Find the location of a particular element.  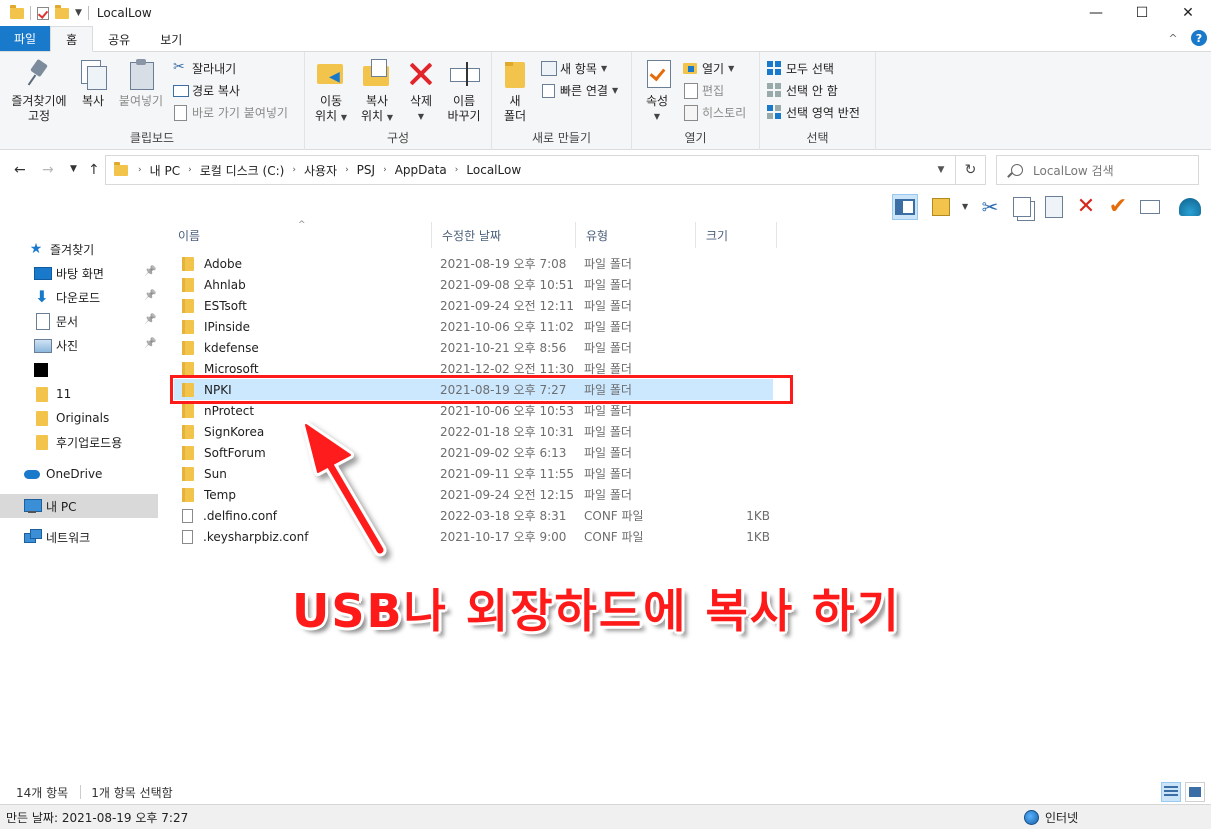

search-box: LocalLow 검색 is located at coordinates (1097, 170).